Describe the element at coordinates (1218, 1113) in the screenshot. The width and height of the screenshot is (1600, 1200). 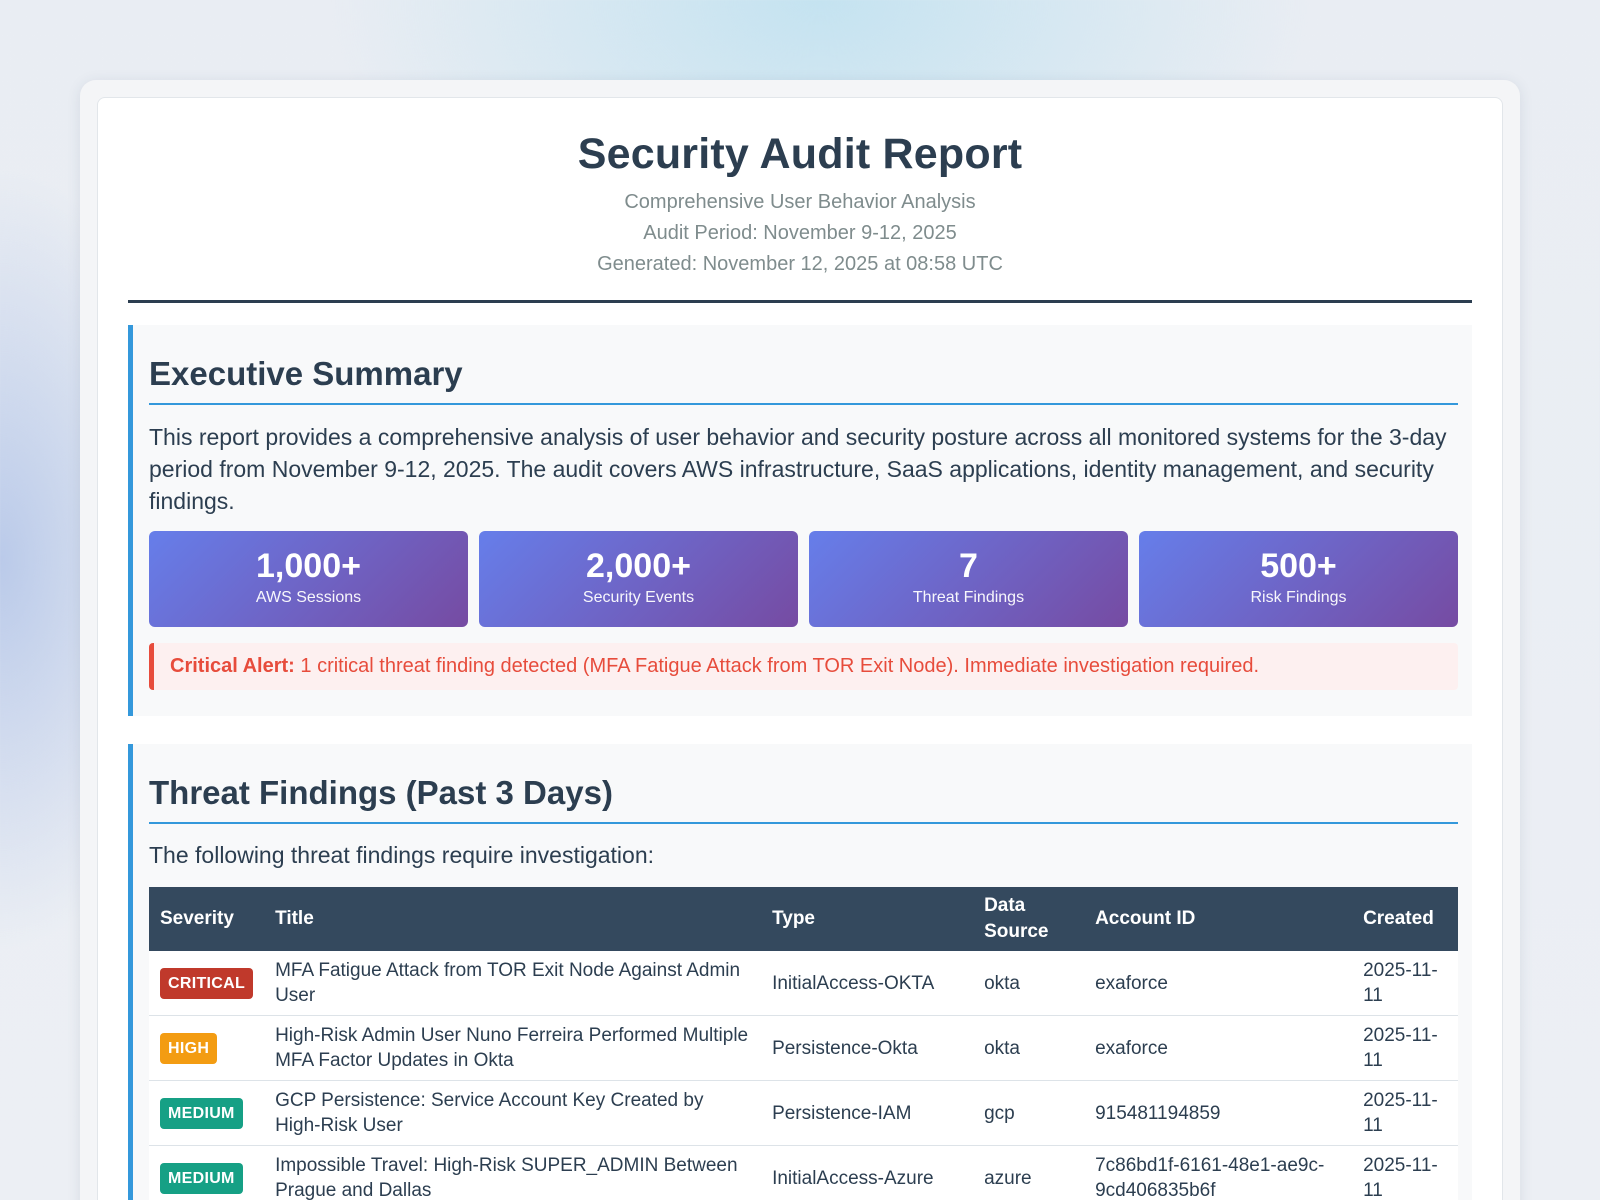
I see `account-id-cell: 915481194859` at that location.